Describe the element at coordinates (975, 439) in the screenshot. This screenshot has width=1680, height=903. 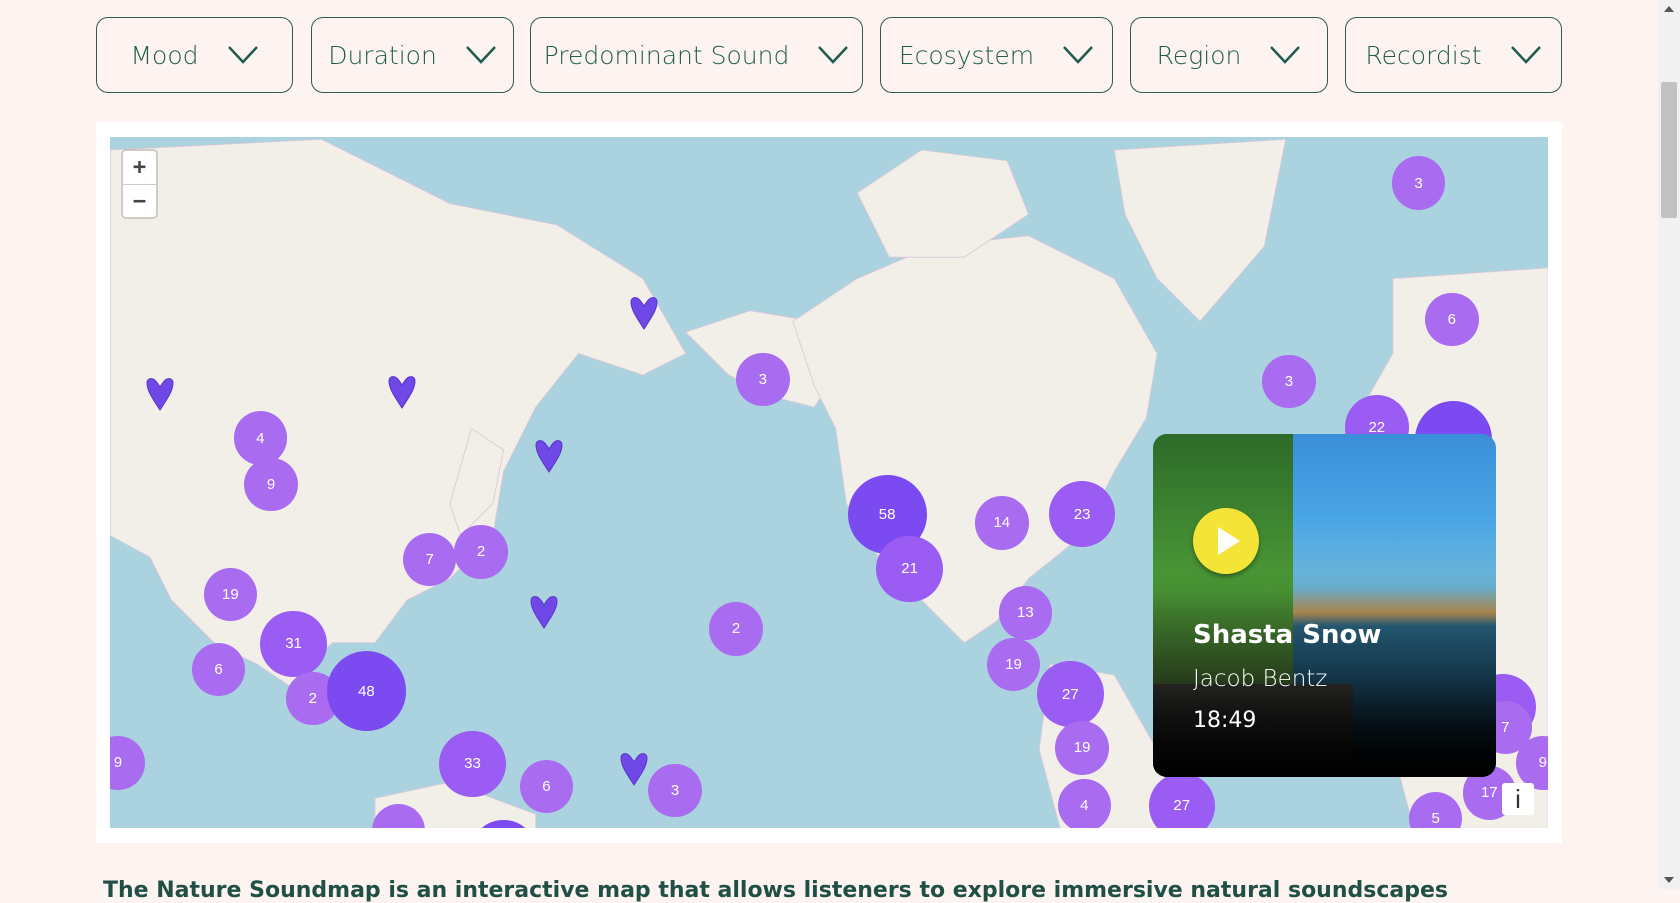
I see `north-america-land` at that location.